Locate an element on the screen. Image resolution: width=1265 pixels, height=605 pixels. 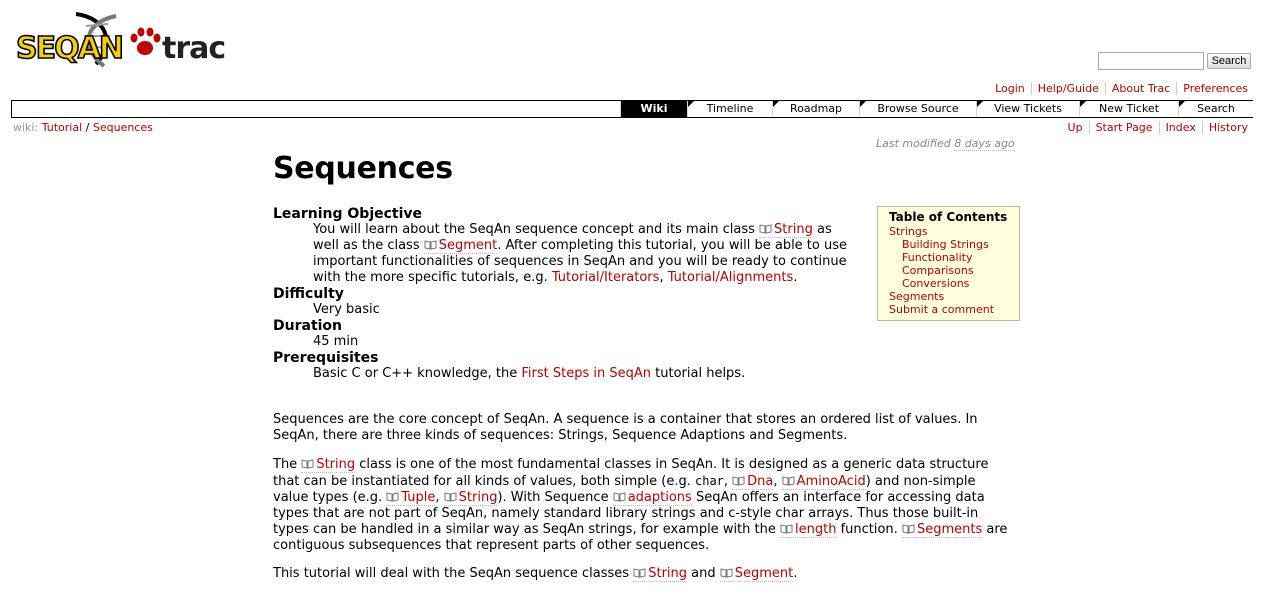
meta-nav: Login Help/Guide About Trac Preferences is located at coordinates (1118, 88).